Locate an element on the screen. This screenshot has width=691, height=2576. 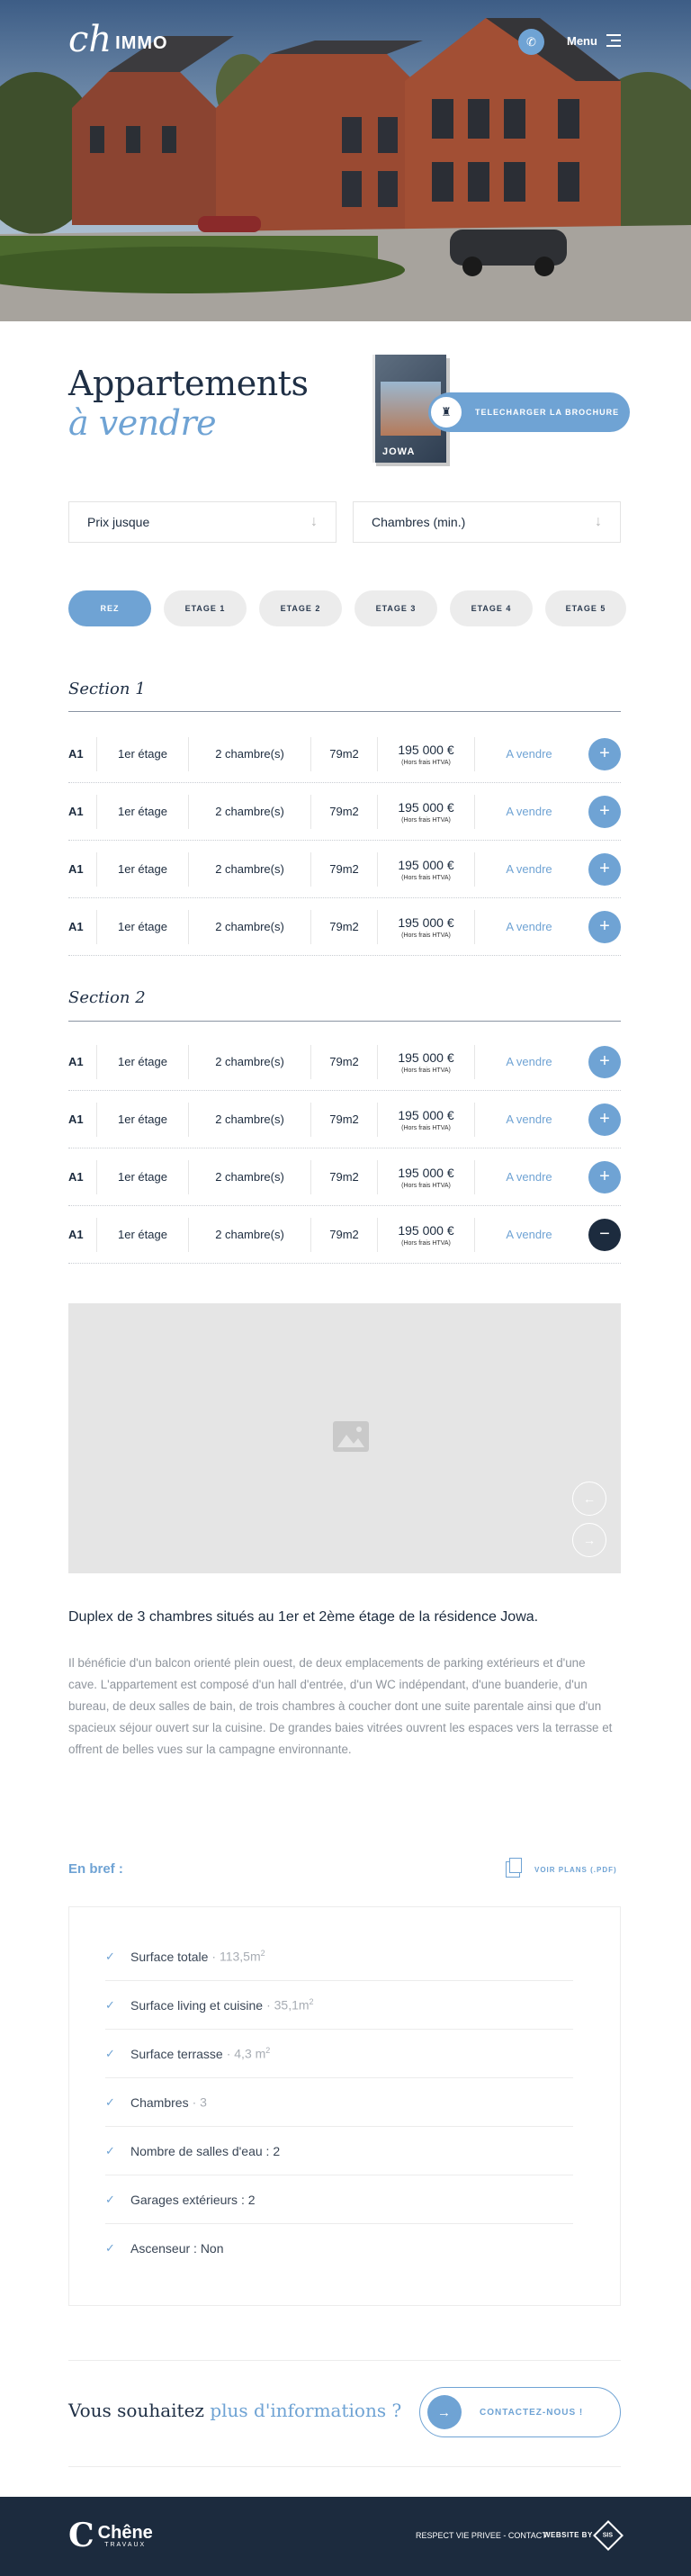
agency-badge: SIS is located at coordinates (609, 2535).